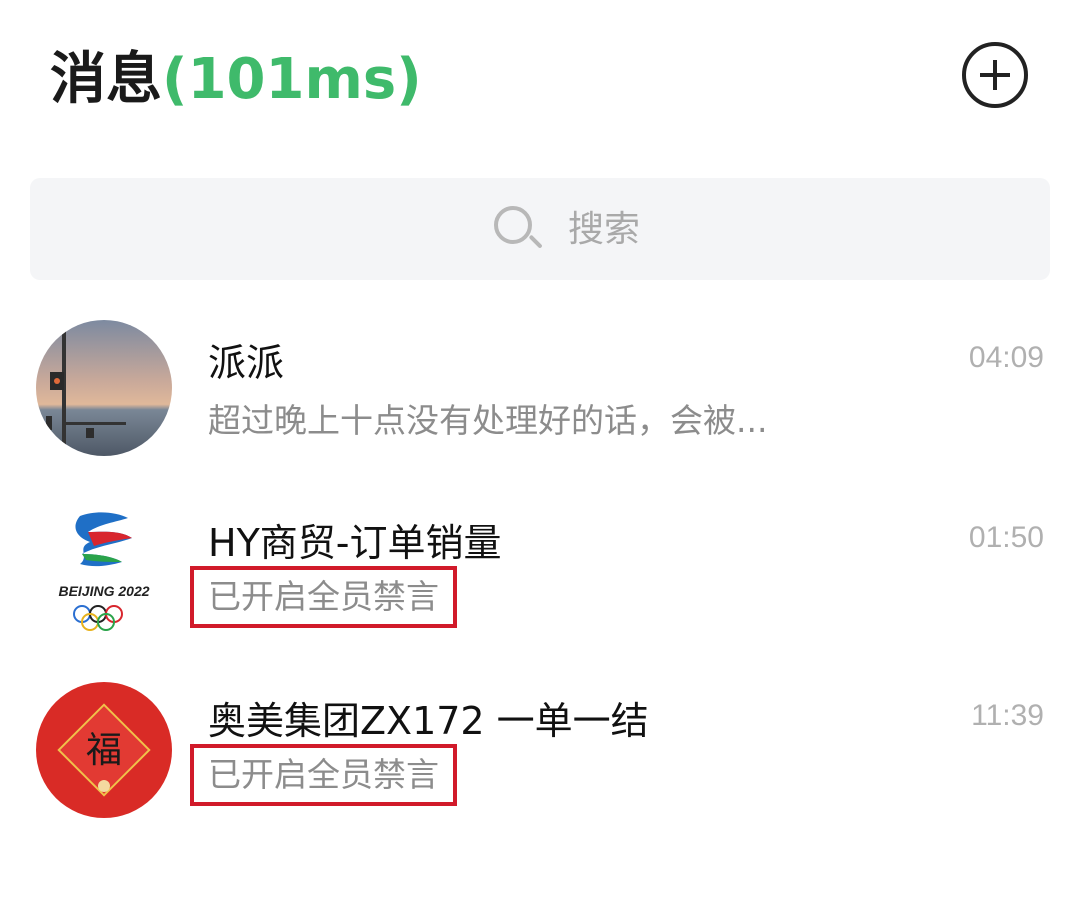  I want to click on page-title: 消息(101ms), so click(236, 80).